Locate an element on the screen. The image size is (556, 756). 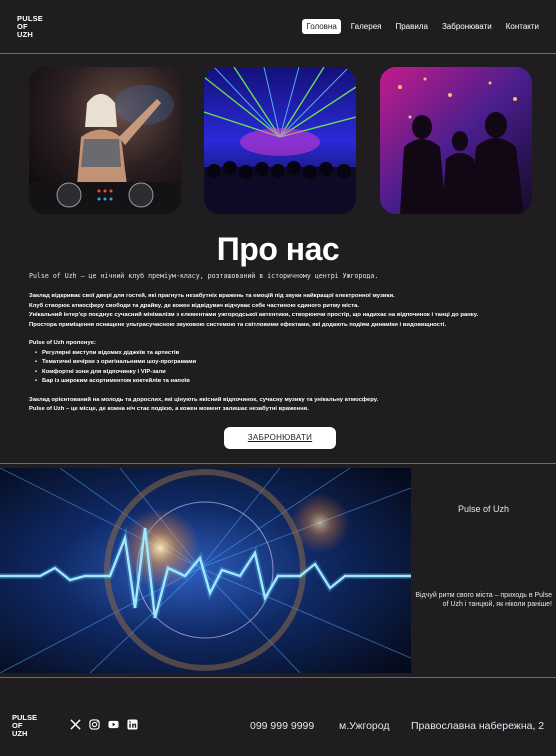
footer-divider is located at coordinates (278, 677).